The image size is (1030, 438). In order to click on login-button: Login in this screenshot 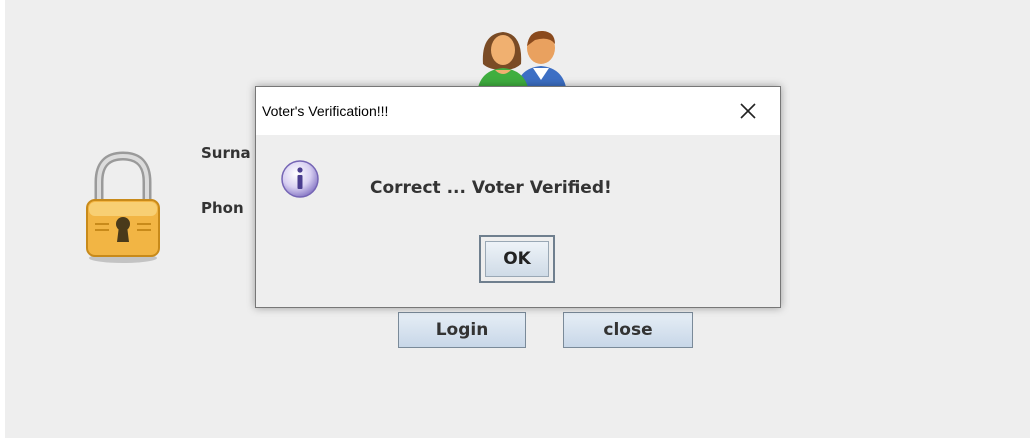, I will do `click(462, 330)`.